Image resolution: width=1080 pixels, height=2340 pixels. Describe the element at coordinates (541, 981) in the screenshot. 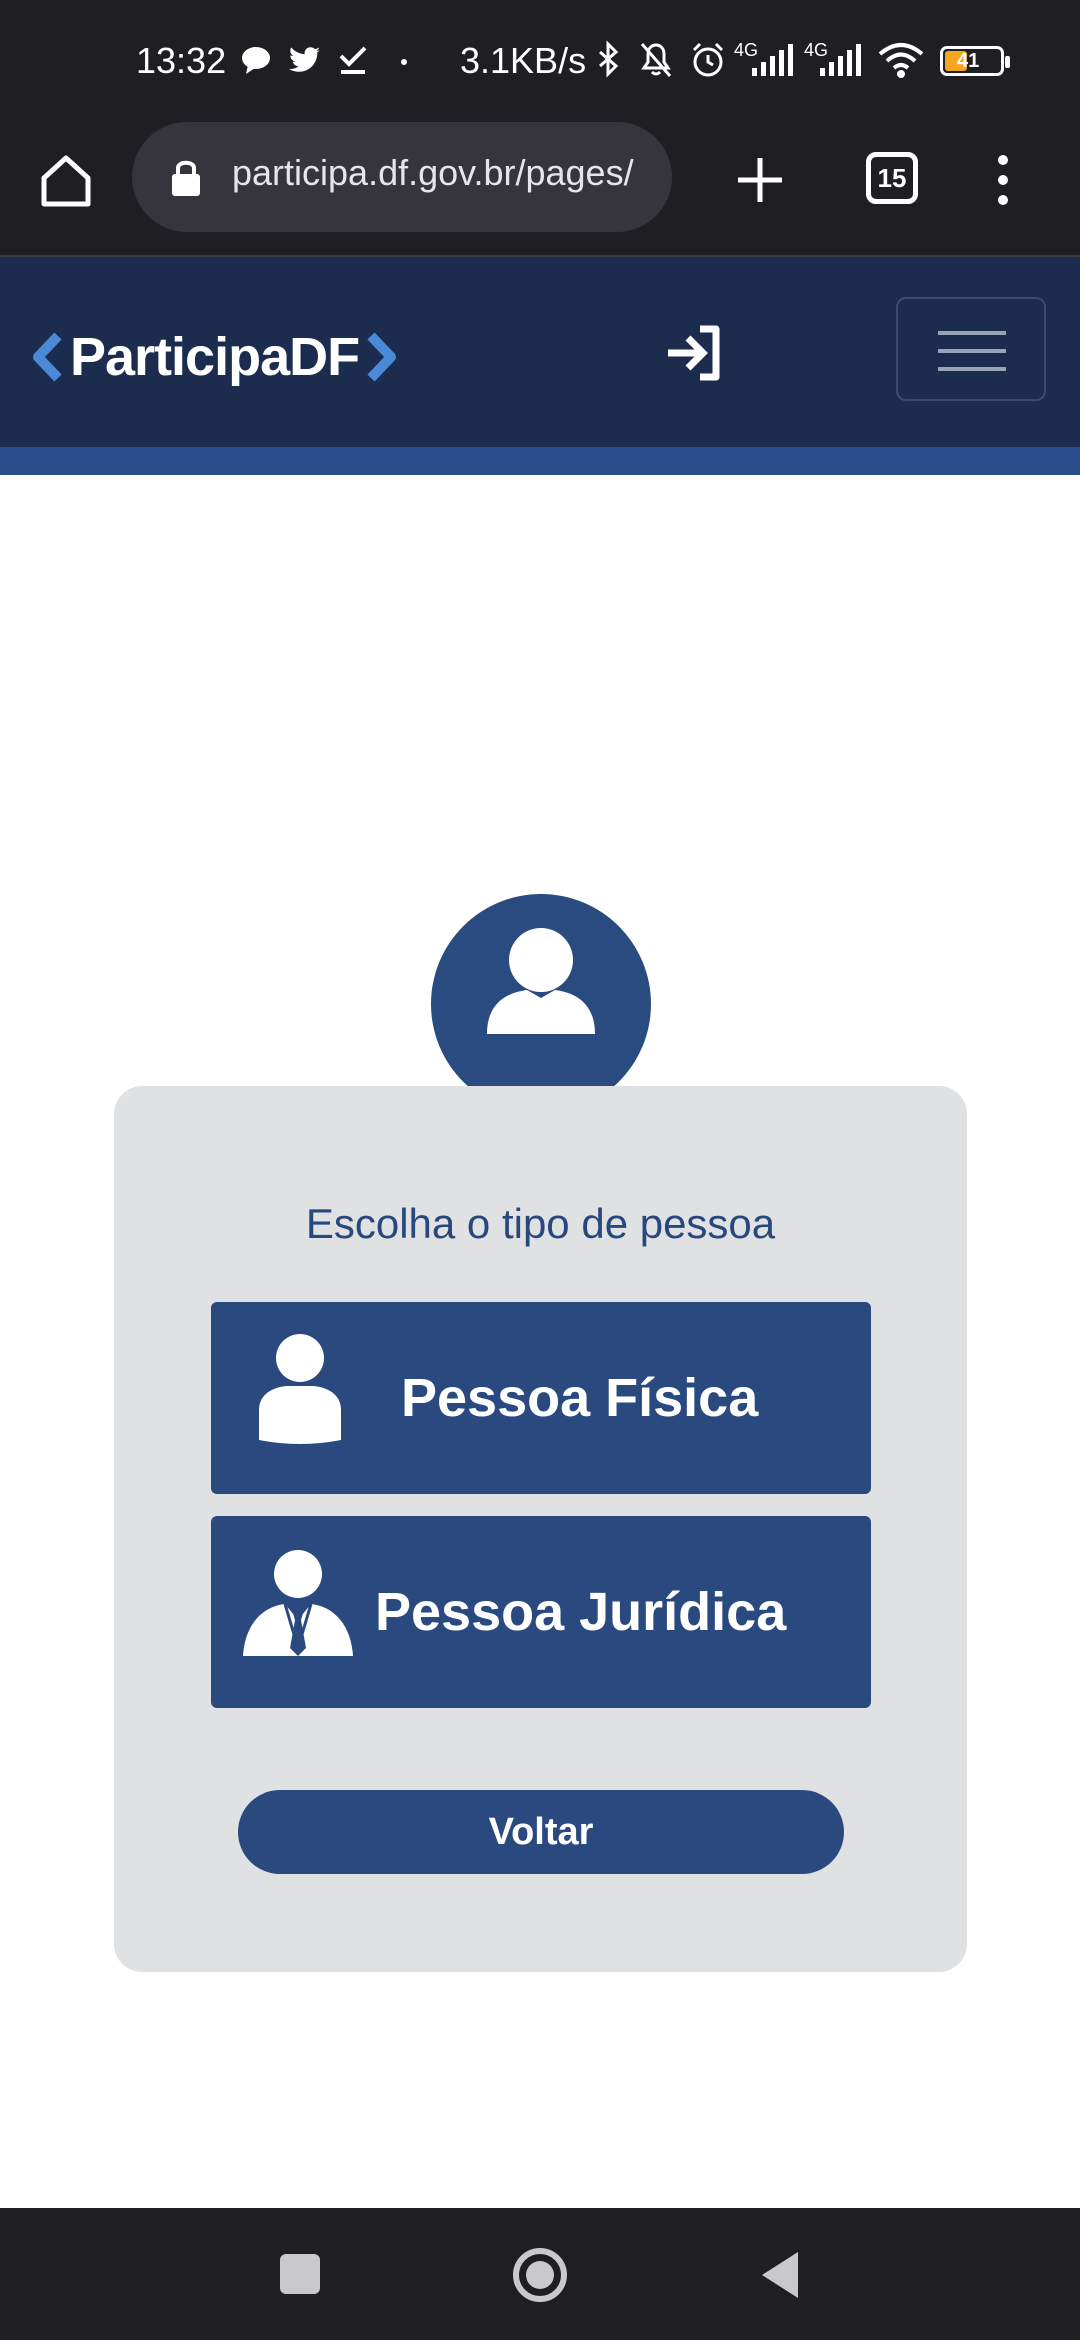

I see `user-icon` at that location.